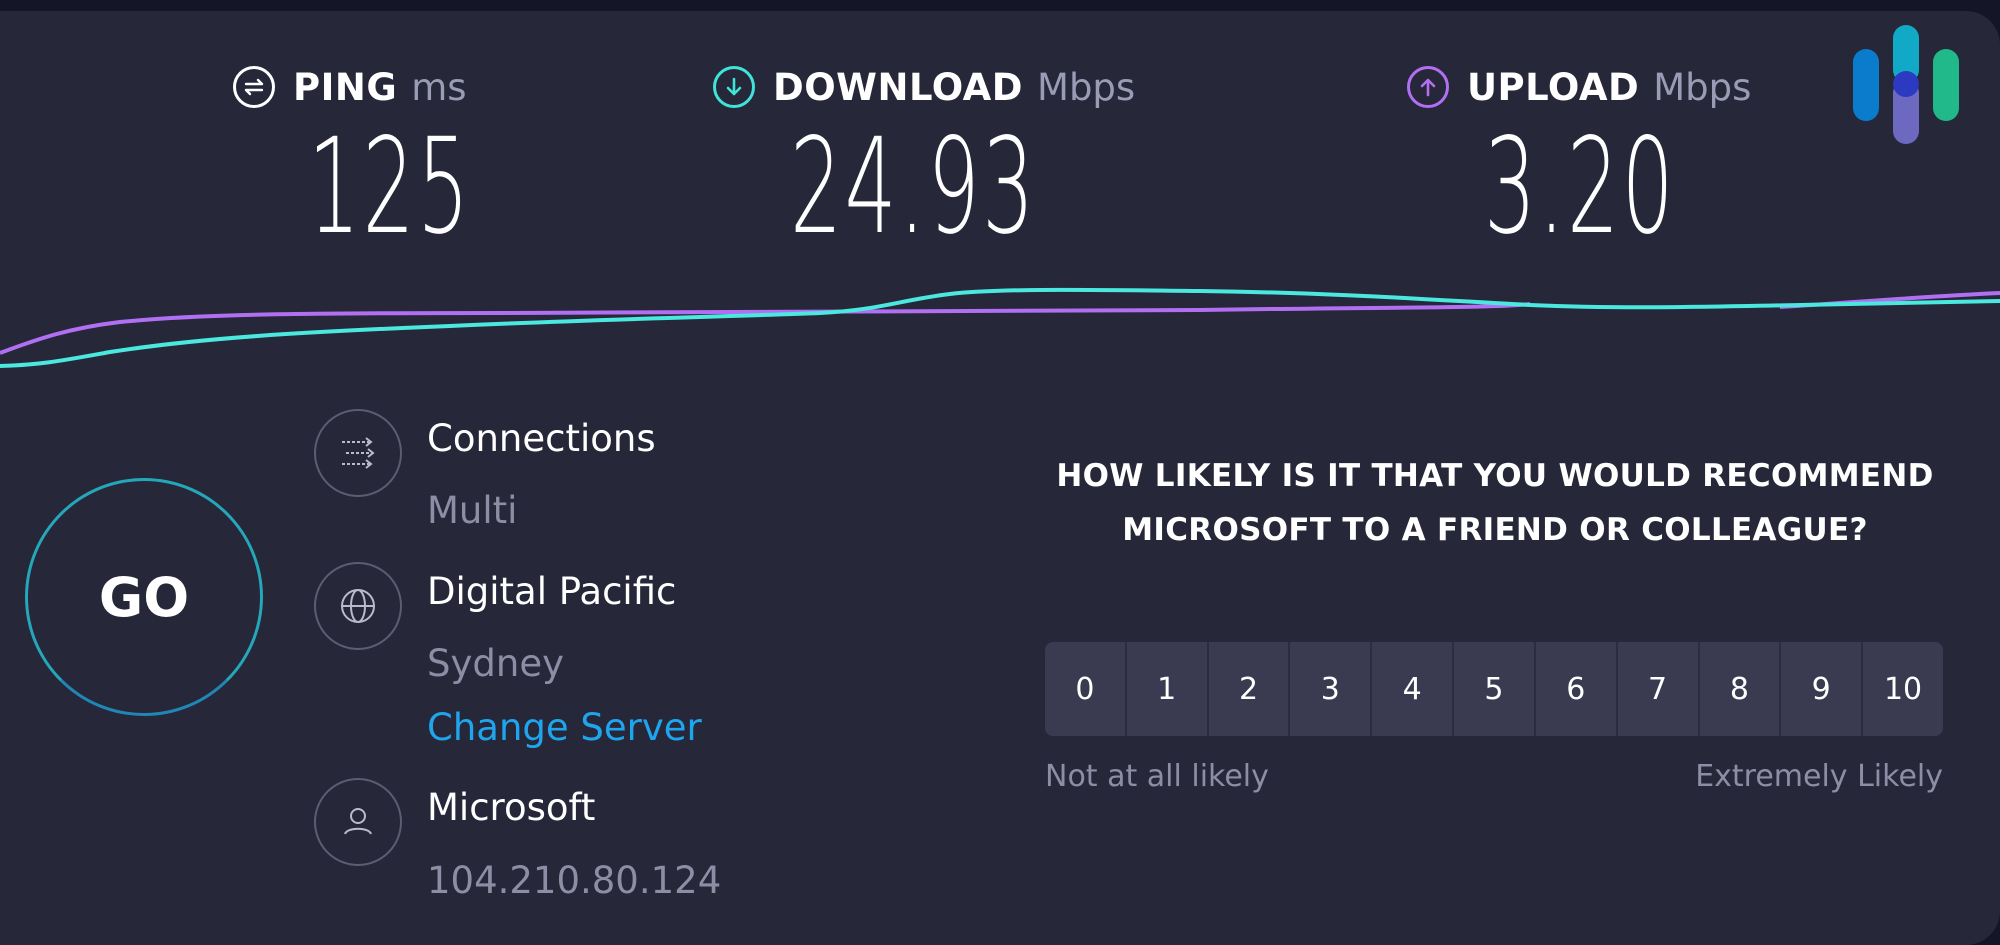 The height and width of the screenshot is (945, 2000). Describe the element at coordinates (144, 597) in the screenshot. I see `go-button: GO` at that location.